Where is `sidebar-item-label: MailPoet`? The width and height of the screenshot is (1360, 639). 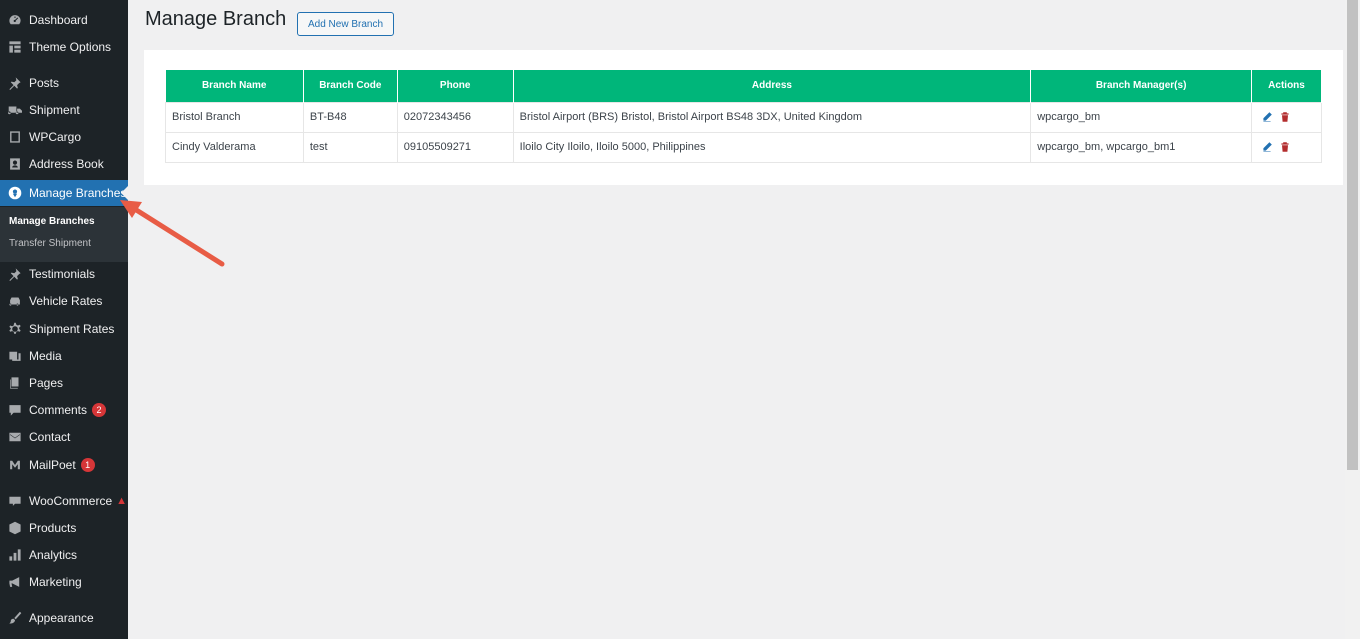 sidebar-item-label: MailPoet is located at coordinates (52, 465).